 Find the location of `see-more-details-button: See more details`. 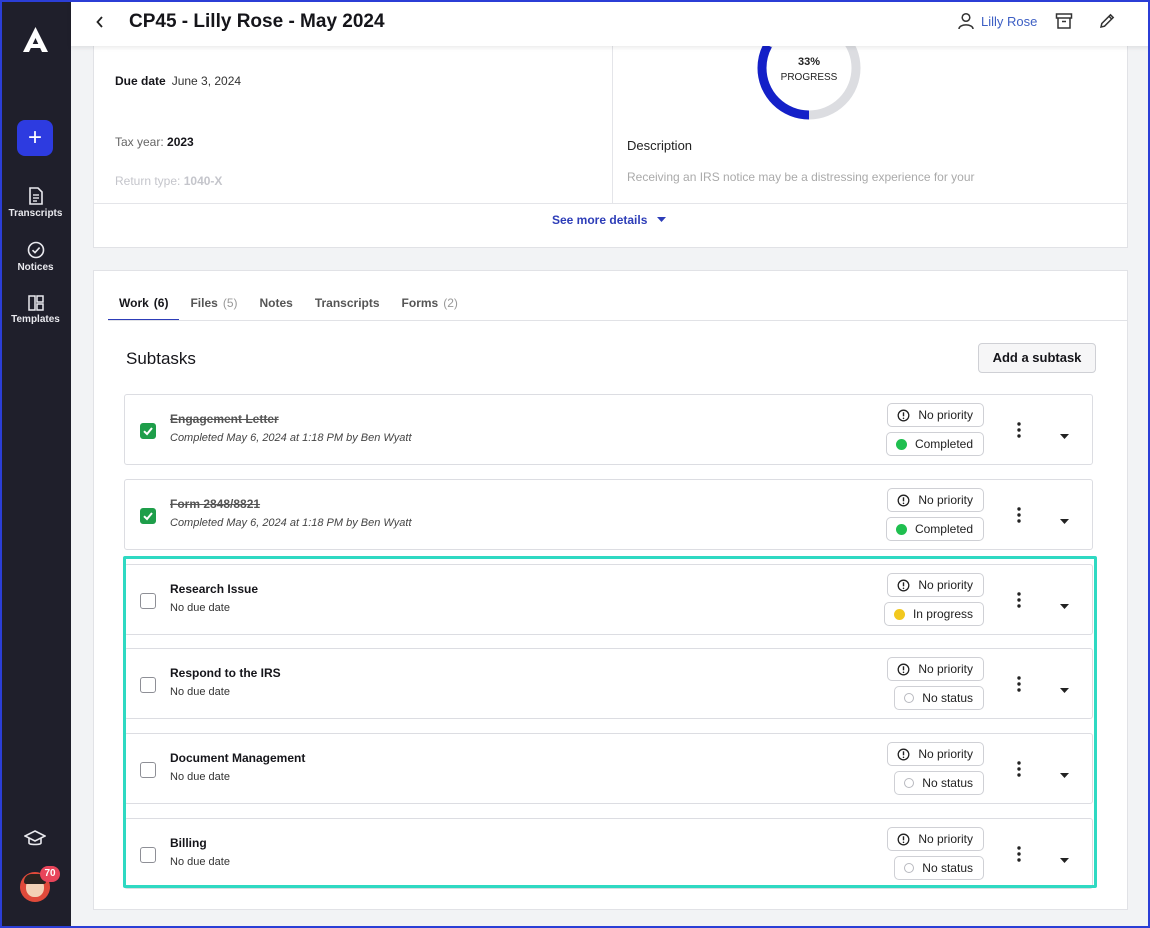

see-more-details-button: See more details is located at coordinates (609, 220).